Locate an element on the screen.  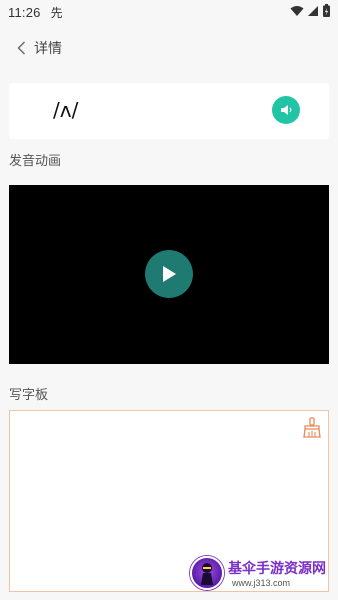
play-button is located at coordinates (169, 274).